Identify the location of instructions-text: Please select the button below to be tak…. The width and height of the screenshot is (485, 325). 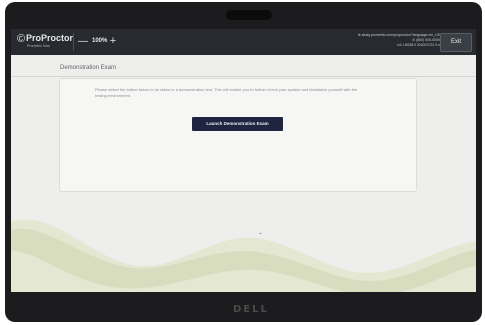
(226, 92).